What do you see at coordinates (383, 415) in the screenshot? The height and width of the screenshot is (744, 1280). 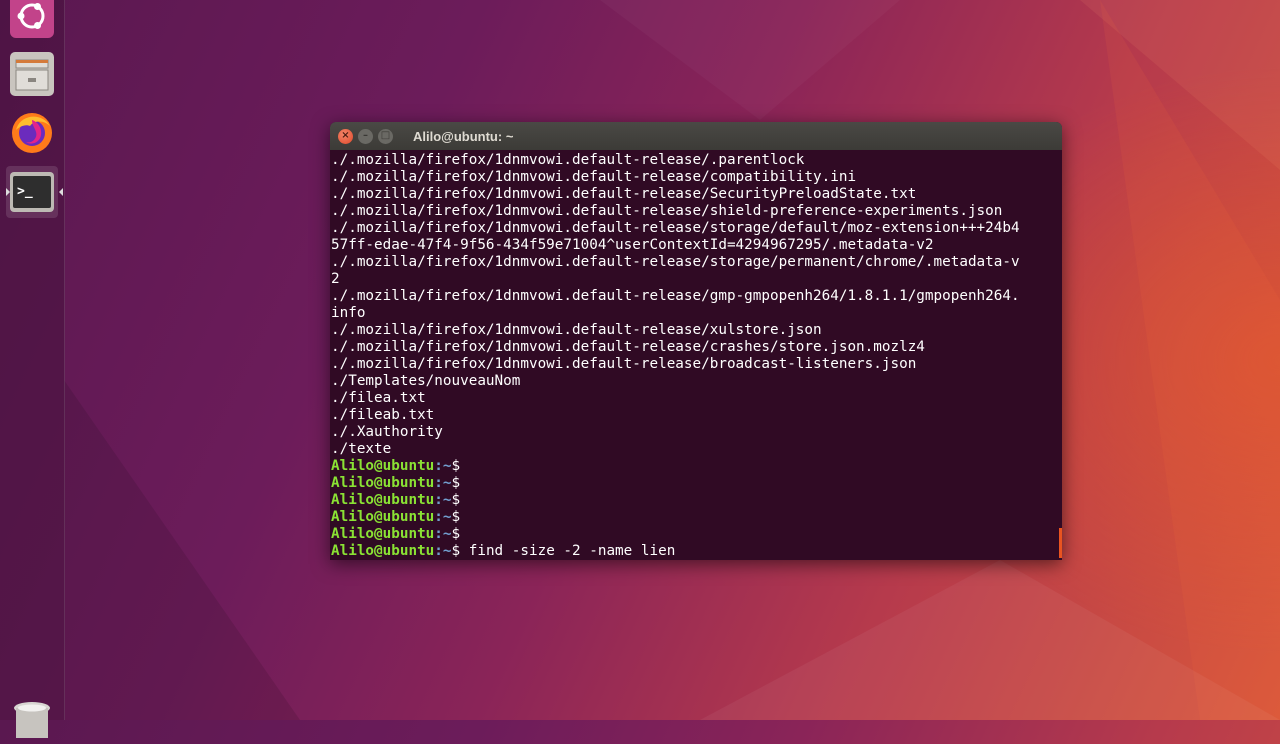 I see `output-line: ./fileab.txt` at bounding box center [383, 415].